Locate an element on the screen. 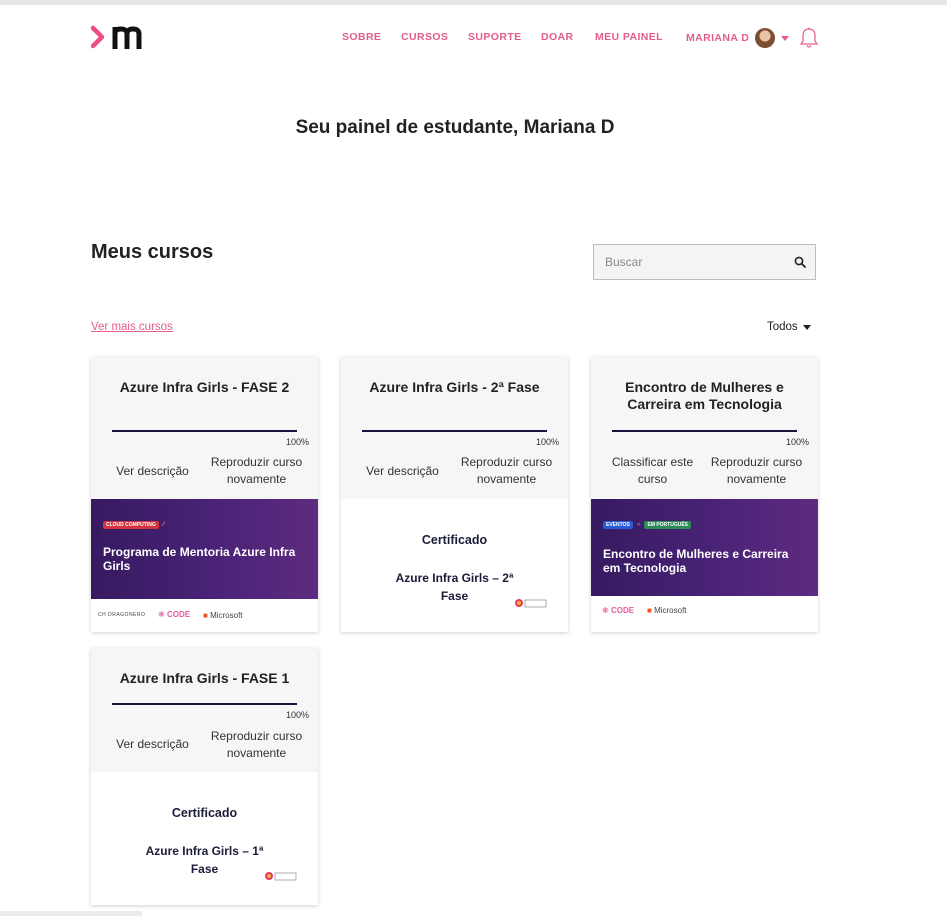 The width and height of the screenshot is (947, 916). nav-suporte: SUPORTE is located at coordinates (495, 37).